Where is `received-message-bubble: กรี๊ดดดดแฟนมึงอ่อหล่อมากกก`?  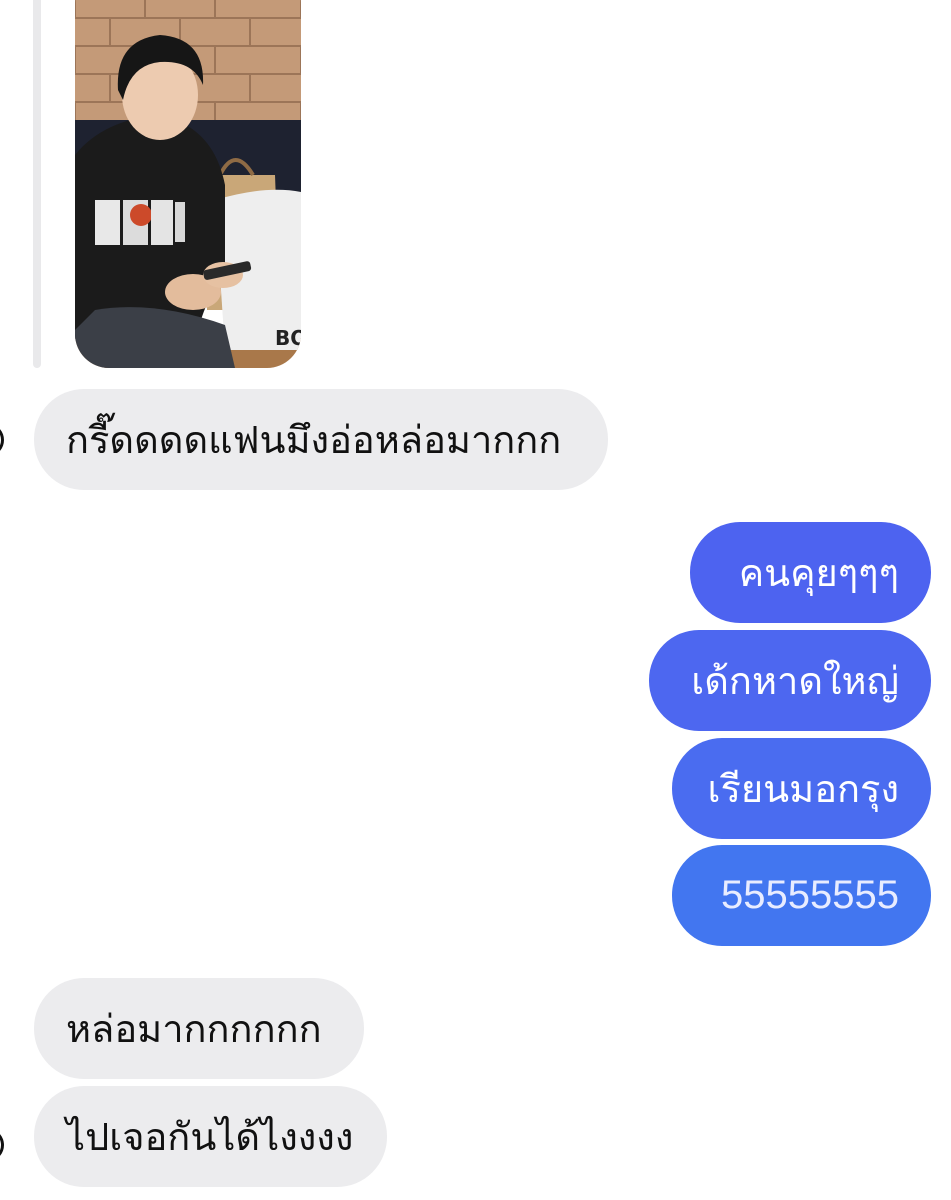 received-message-bubble: กรี๊ดดดดแฟนมึงอ่อหล่อมากกก is located at coordinates (321, 439).